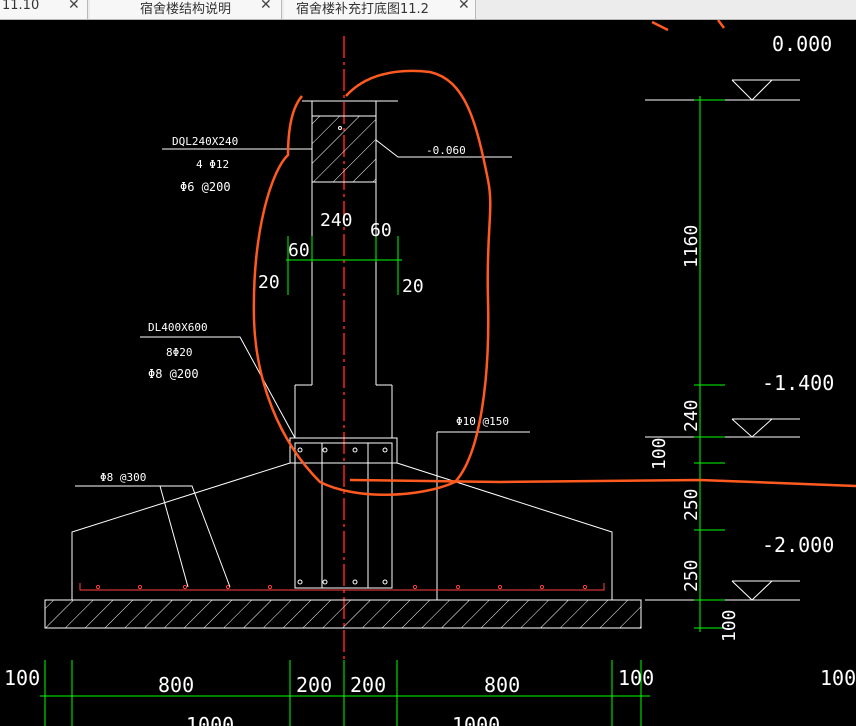 The image size is (856, 726). Describe the element at coordinates (476, 719) in the screenshot. I see `hdim-1000-right: 1000` at that location.